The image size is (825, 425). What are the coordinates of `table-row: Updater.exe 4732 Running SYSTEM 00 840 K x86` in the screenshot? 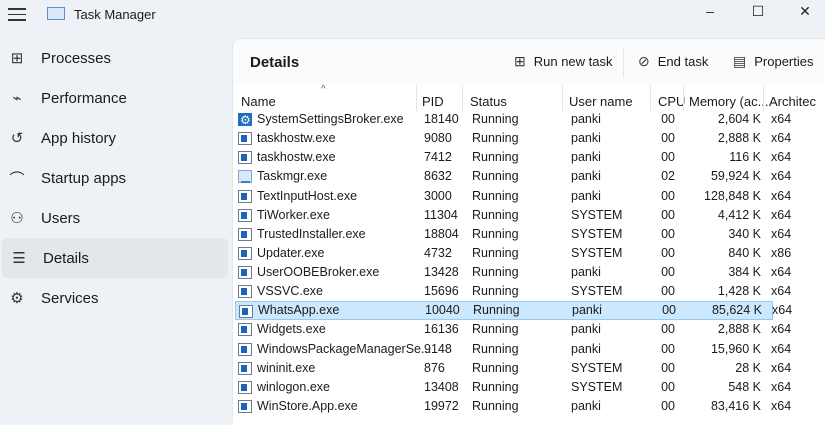 It's located at (513, 253).